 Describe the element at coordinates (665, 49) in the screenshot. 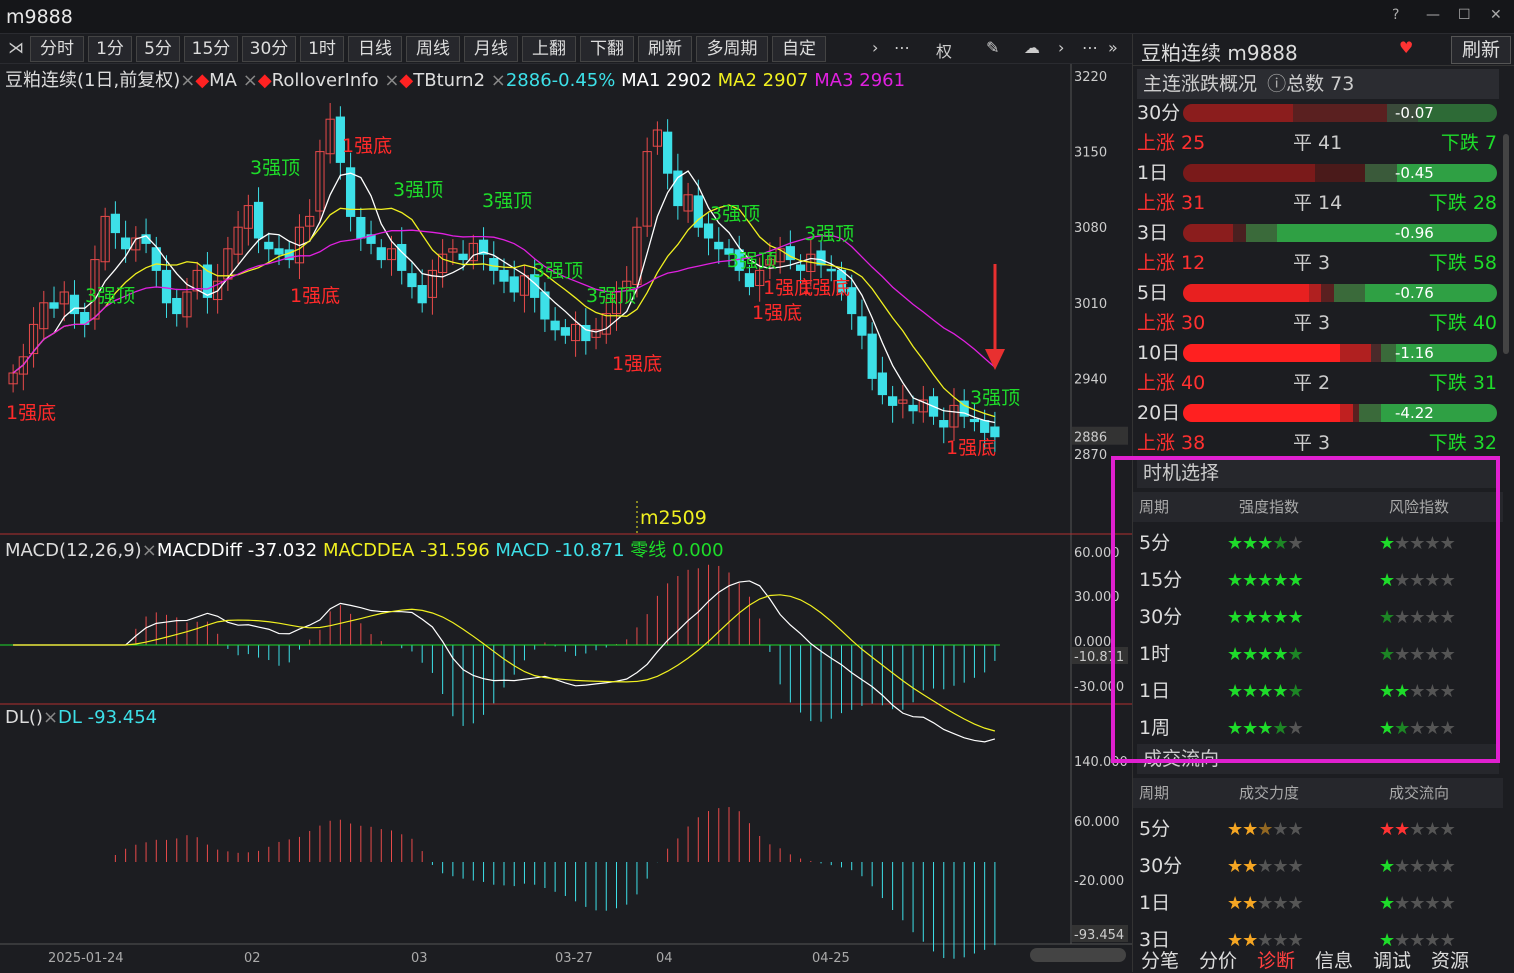

I see `toolbar-button-11: 刷新` at that location.